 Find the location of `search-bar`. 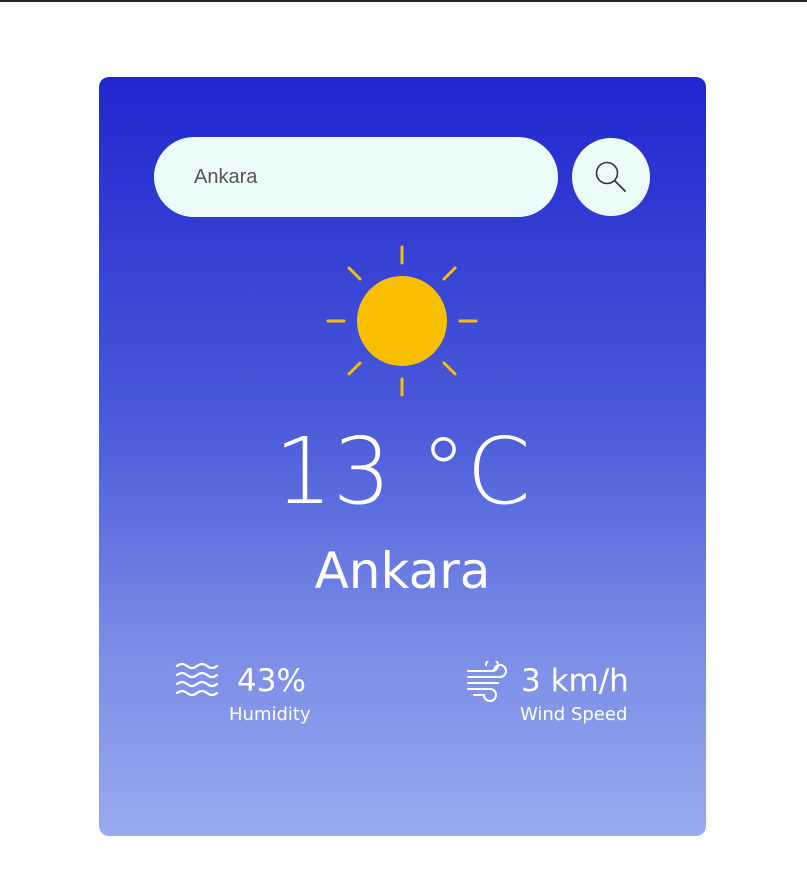

search-bar is located at coordinates (402, 177).